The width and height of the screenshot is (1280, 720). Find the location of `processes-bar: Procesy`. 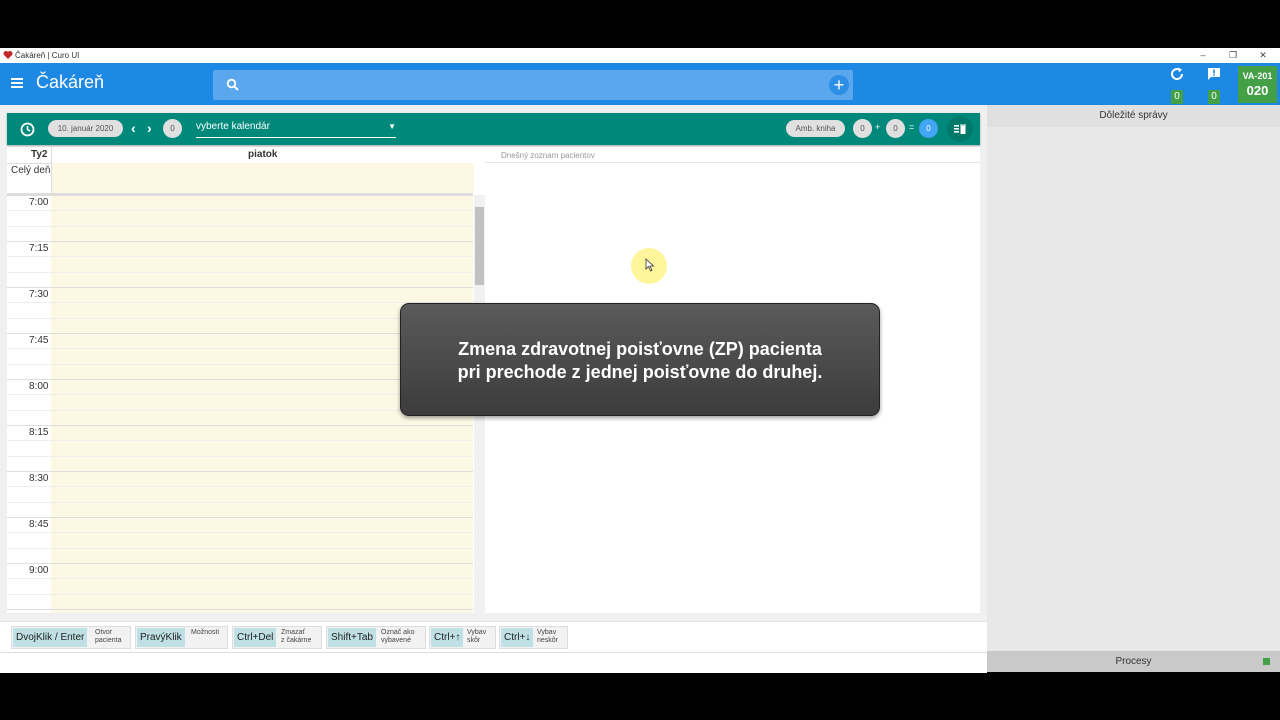

processes-bar: Procesy is located at coordinates (1133, 661).